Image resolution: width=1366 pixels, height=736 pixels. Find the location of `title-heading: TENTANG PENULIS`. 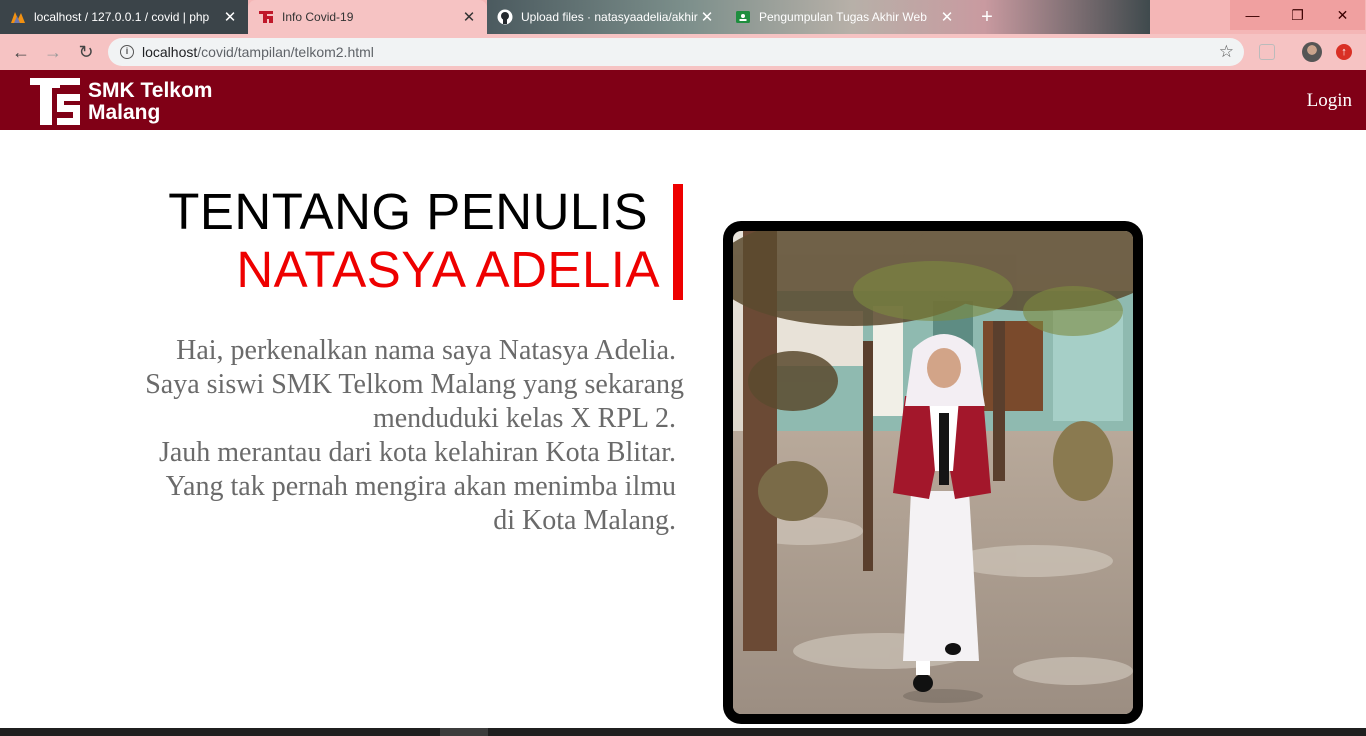

title-heading: TENTANG PENULIS is located at coordinates (408, 211).